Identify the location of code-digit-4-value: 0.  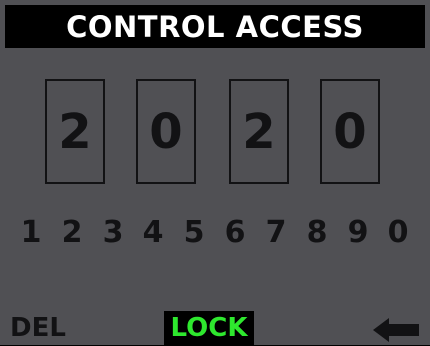
(350, 131).